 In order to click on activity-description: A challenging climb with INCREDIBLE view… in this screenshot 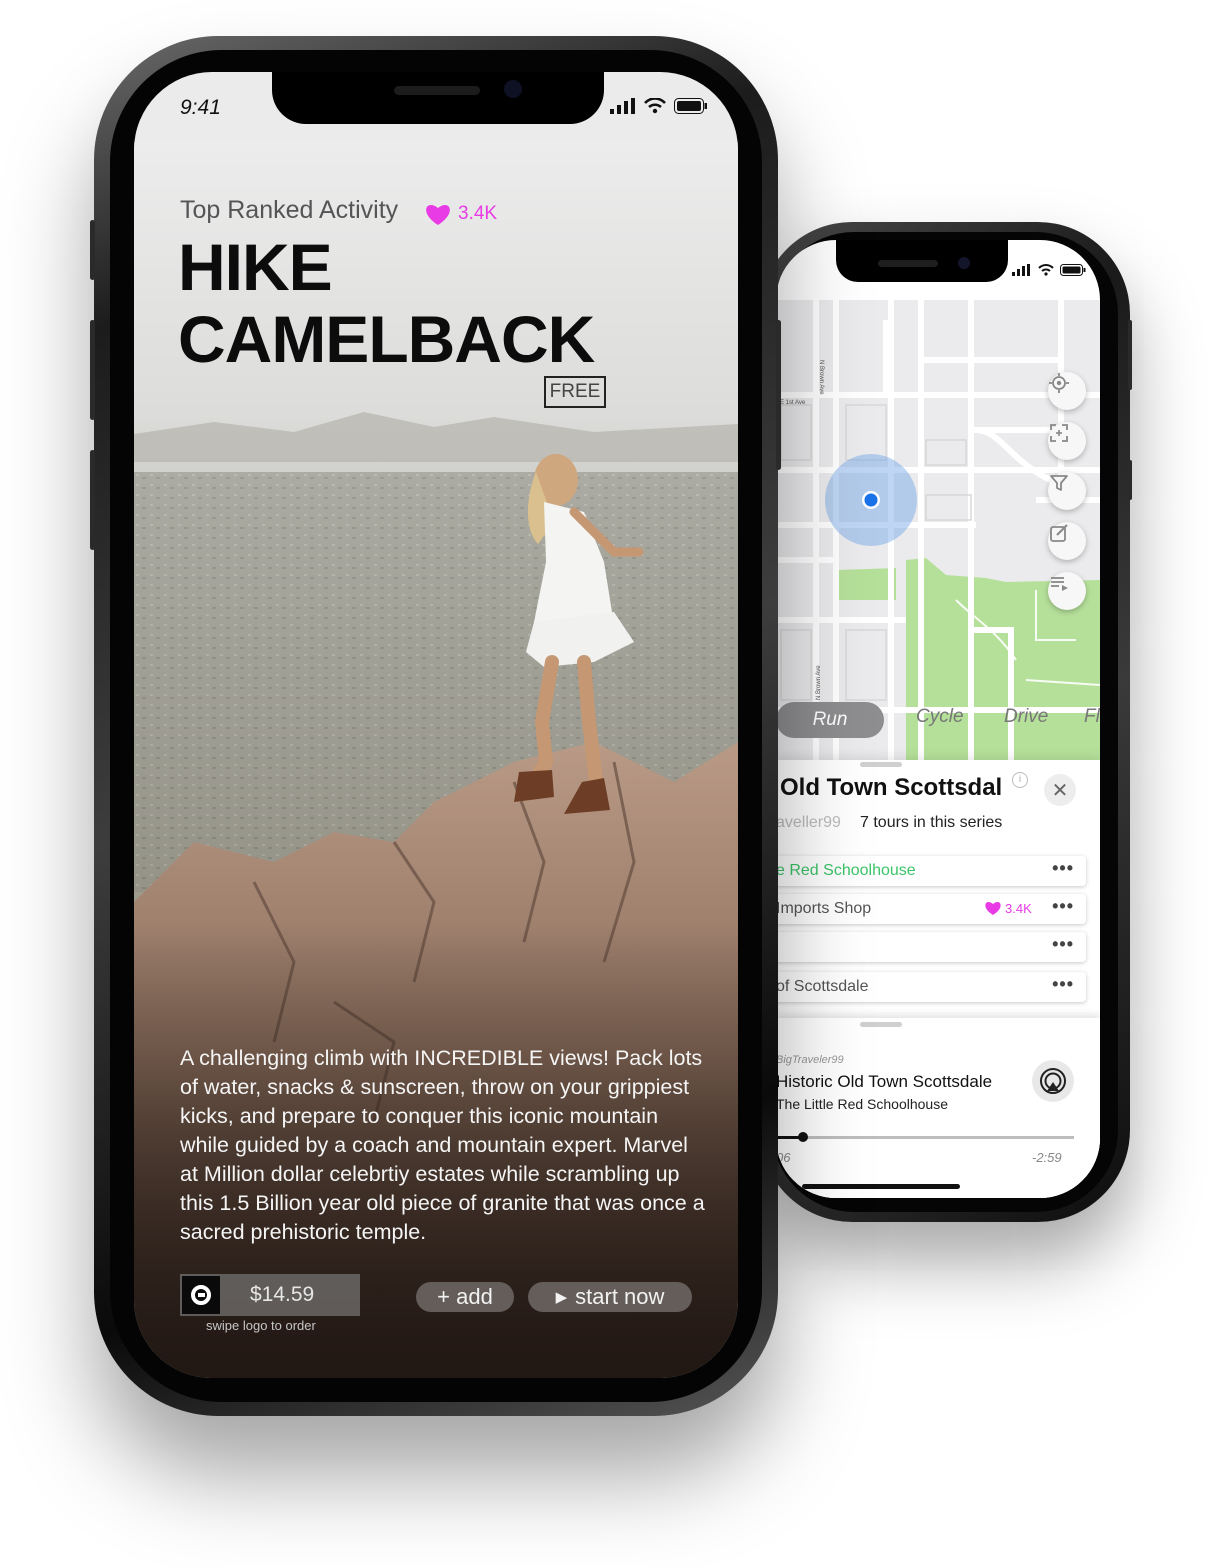, I will do `click(442, 1145)`.